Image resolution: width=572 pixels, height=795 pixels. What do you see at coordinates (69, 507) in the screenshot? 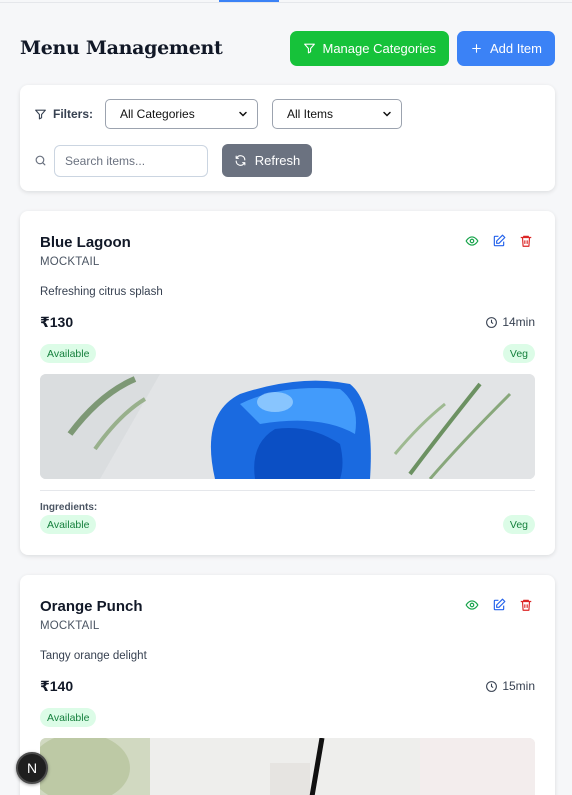
I see `ingredients-label: Ingredients:` at bounding box center [69, 507].